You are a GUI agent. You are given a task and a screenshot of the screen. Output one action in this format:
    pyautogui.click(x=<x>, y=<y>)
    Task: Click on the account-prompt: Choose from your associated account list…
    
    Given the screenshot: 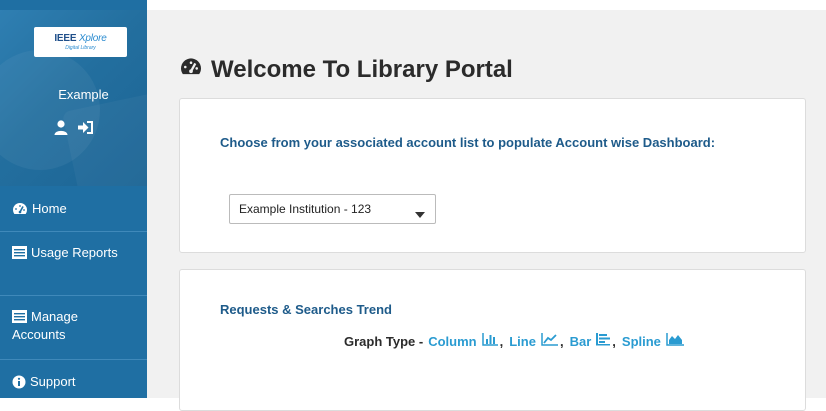 What is the action you would take?
    pyautogui.click(x=468, y=142)
    